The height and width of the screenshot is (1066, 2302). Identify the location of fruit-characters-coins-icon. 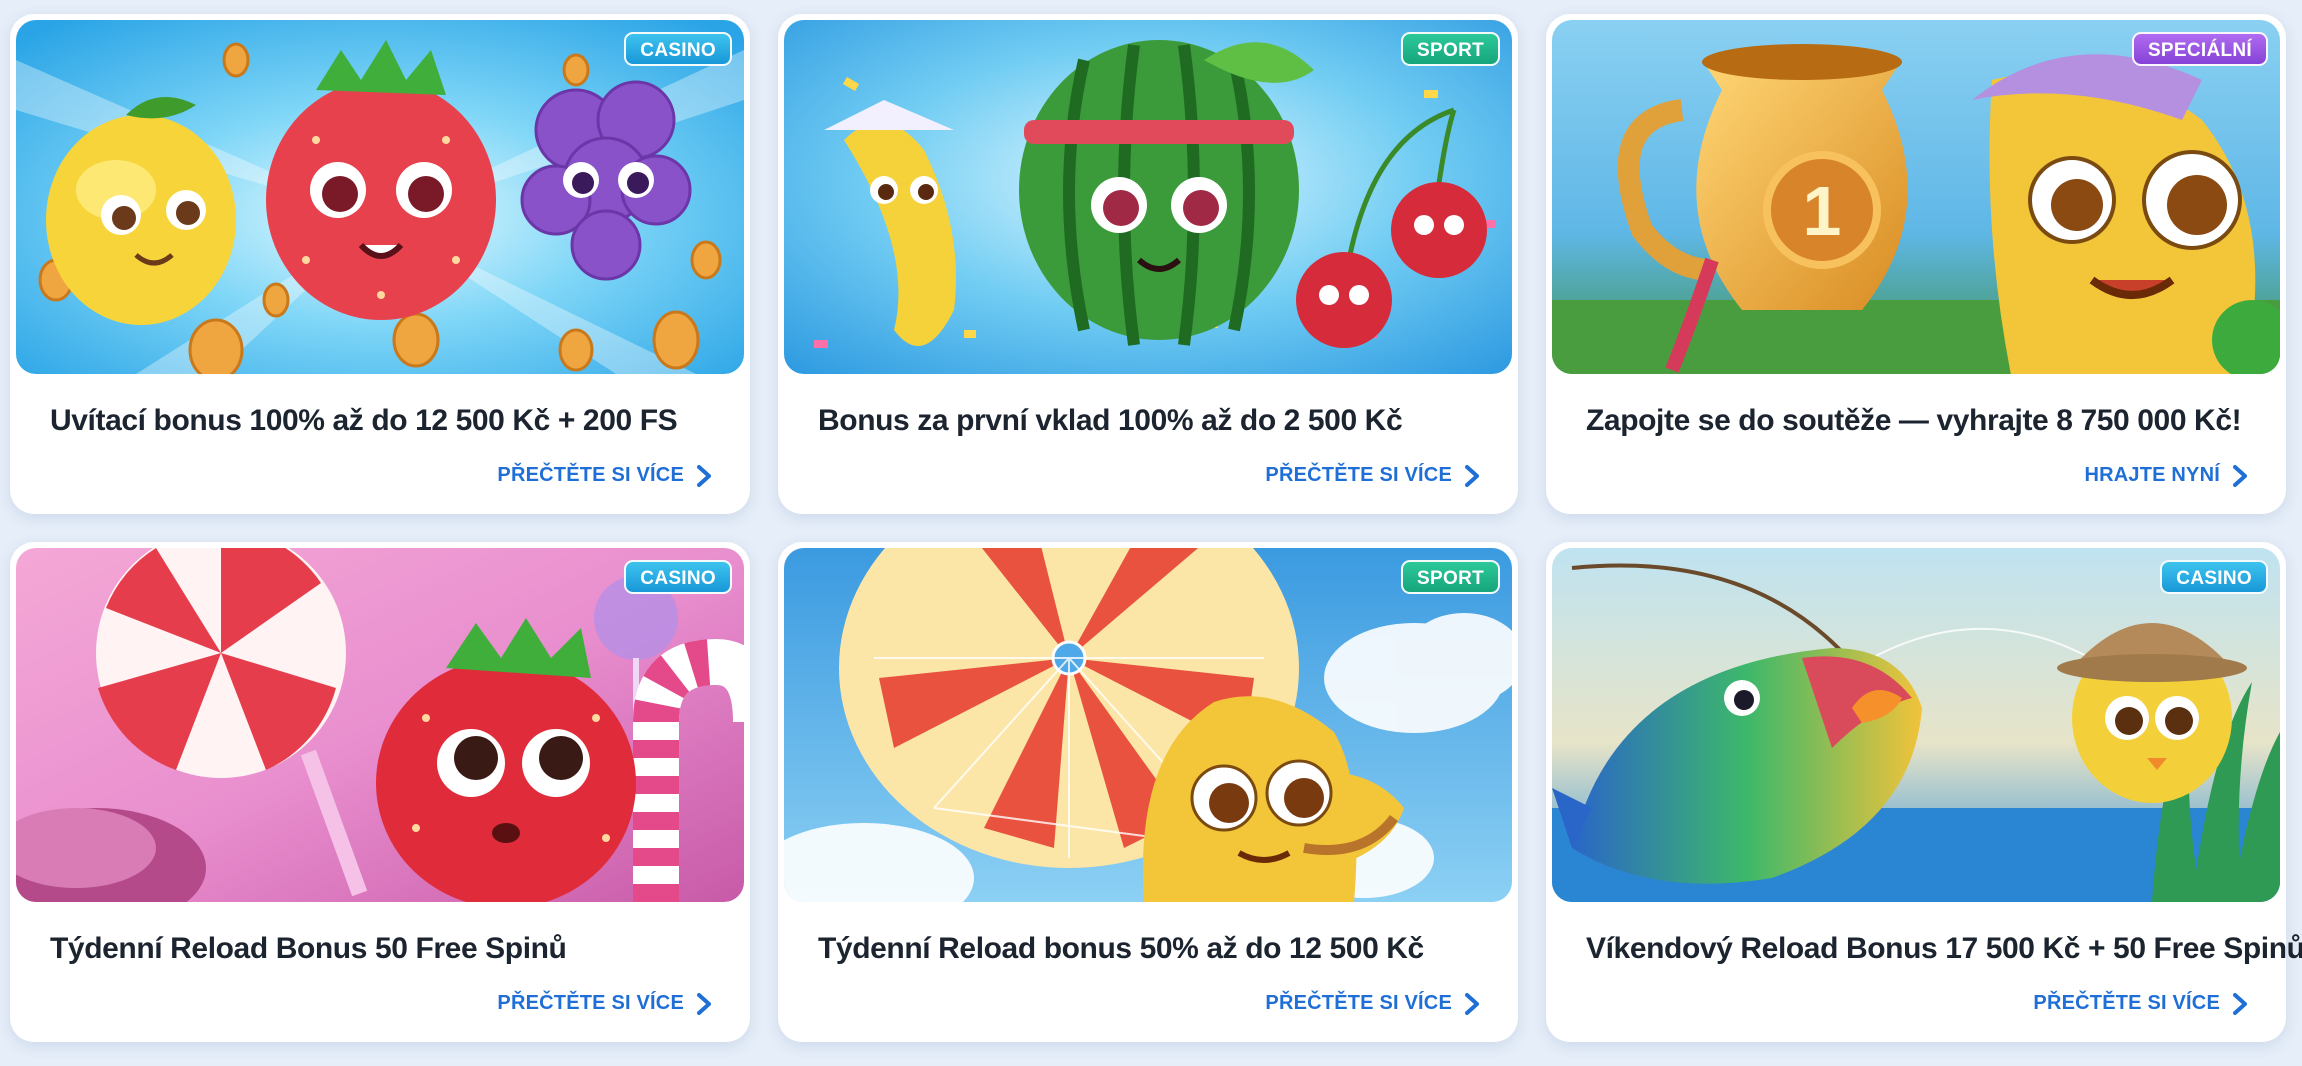
(380, 197).